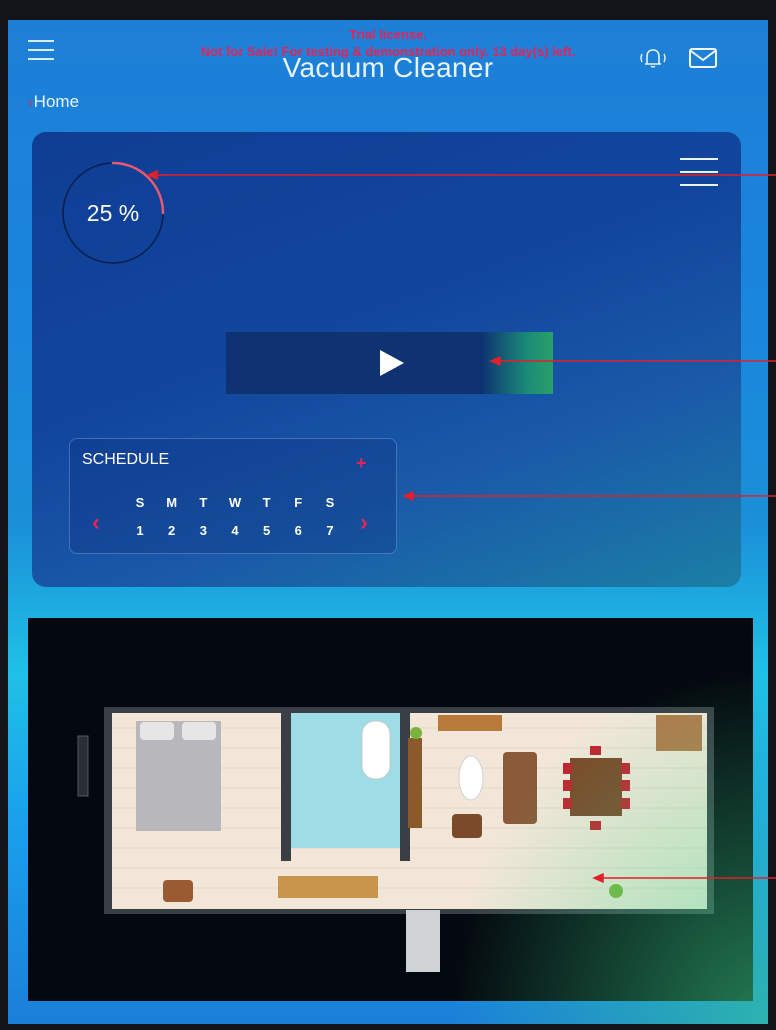 Image resolution: width=776 pixels, height=1030 pixels. Describe the element at coordinates (267, 530) in the screenshot. I see `date-cell: 5` at that location.